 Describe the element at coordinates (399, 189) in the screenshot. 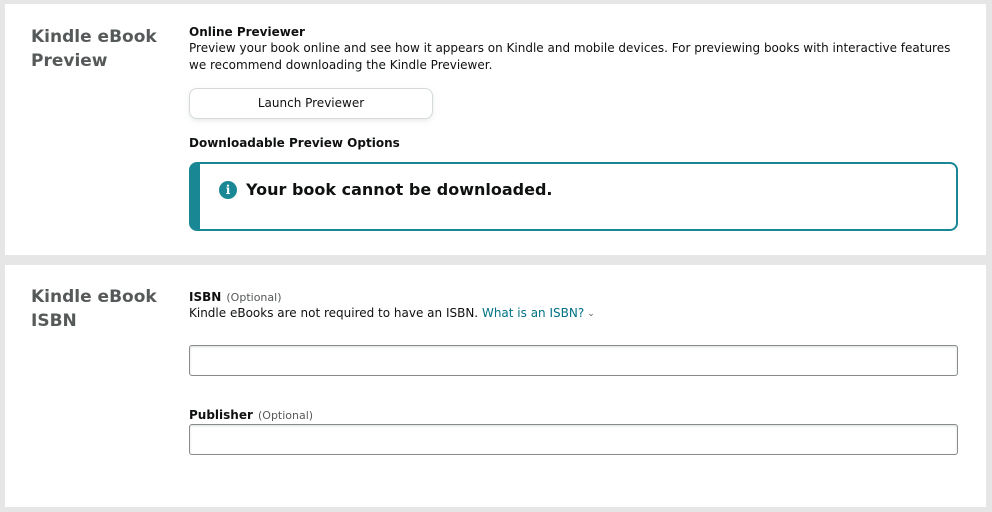

I see `download-alert-text: Your book cannot be downloaded.` at that location.